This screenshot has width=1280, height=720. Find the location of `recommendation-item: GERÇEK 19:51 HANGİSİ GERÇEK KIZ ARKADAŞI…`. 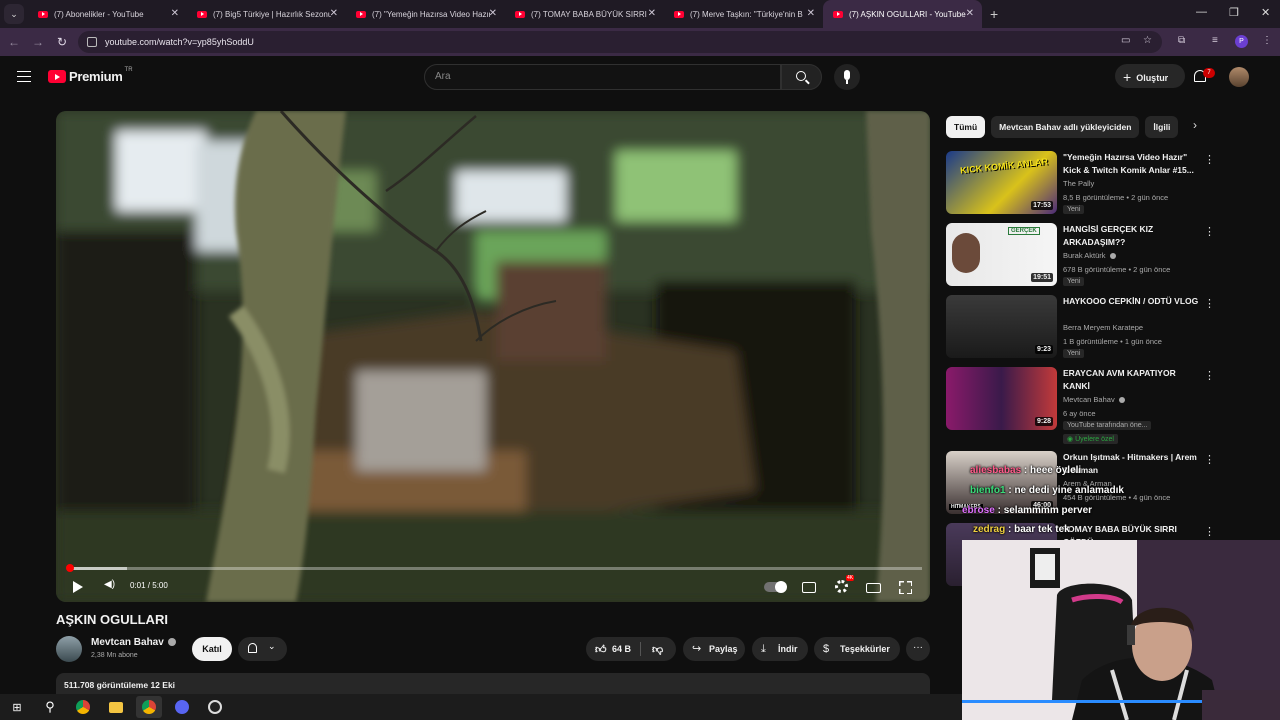

recommendation-item: GERÇEK 19:51 HANGİSİ GERÇEK KIZ ARKADAŞI… is located at coordinates (1096, 255).